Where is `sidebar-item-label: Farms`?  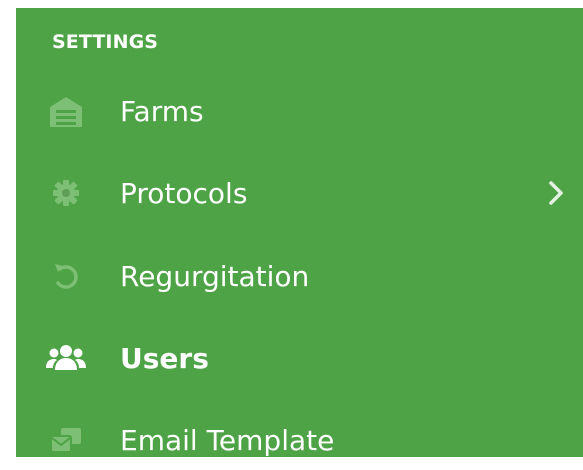
sidebar-item-label: Farms is located at coordinates (162, 111).